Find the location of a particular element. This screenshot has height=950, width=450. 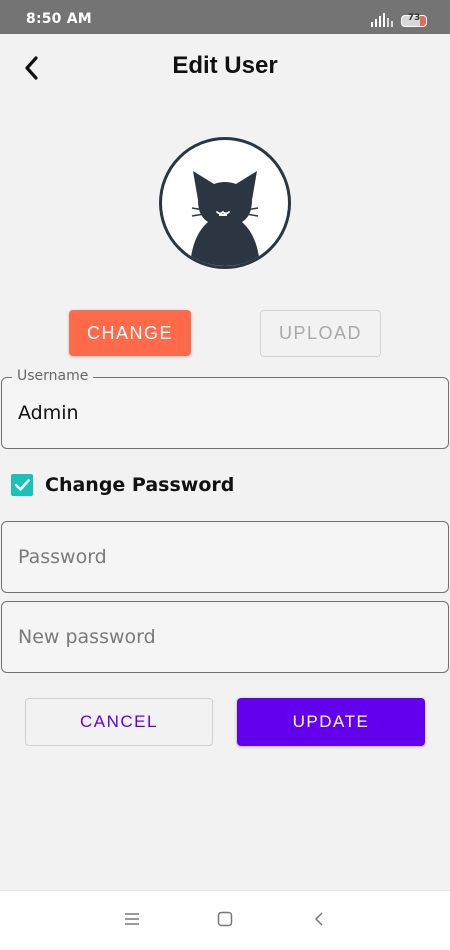

cancel-button: CANCEL is located at coordinates (119, 722).